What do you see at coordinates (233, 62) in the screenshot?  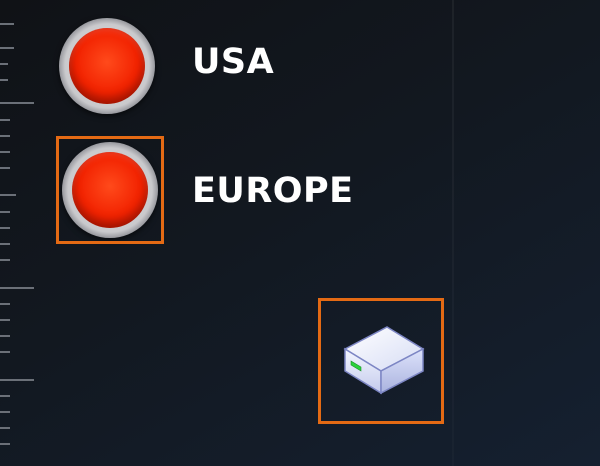 I see `region-label-usa: USA` at bounding box center [233, 62].